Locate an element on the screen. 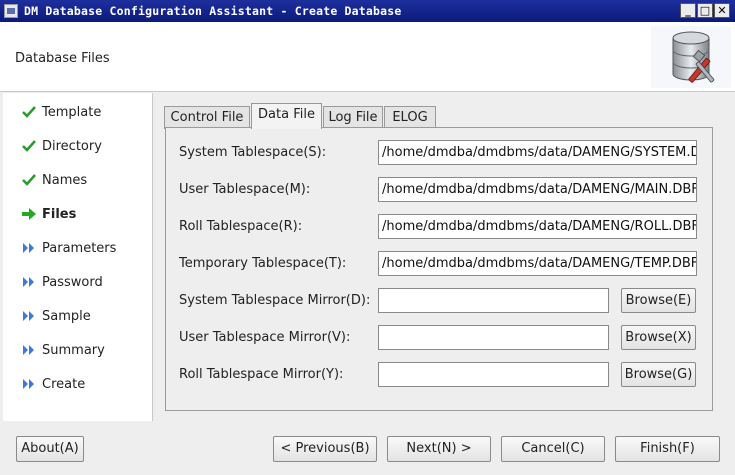 This screenshot has height=475, width=735. step-files: Files is located at coordinates (48, 214).